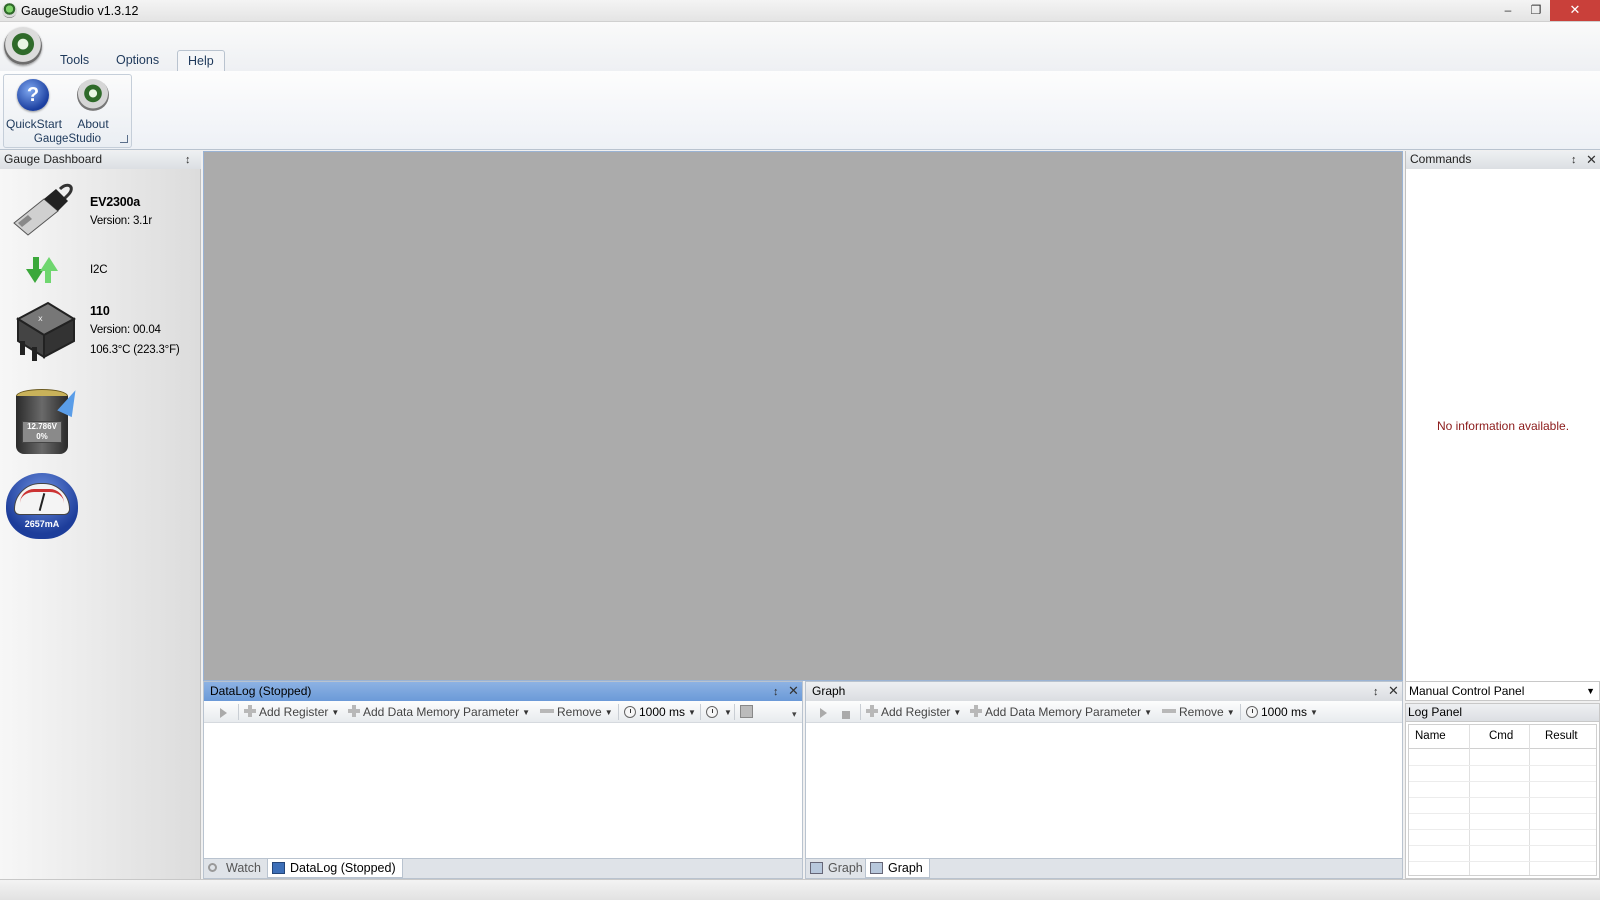 This screenshot has height=900, width=1600. I want to click on battery-icon: 12.786V 0%, so click(49, 422).